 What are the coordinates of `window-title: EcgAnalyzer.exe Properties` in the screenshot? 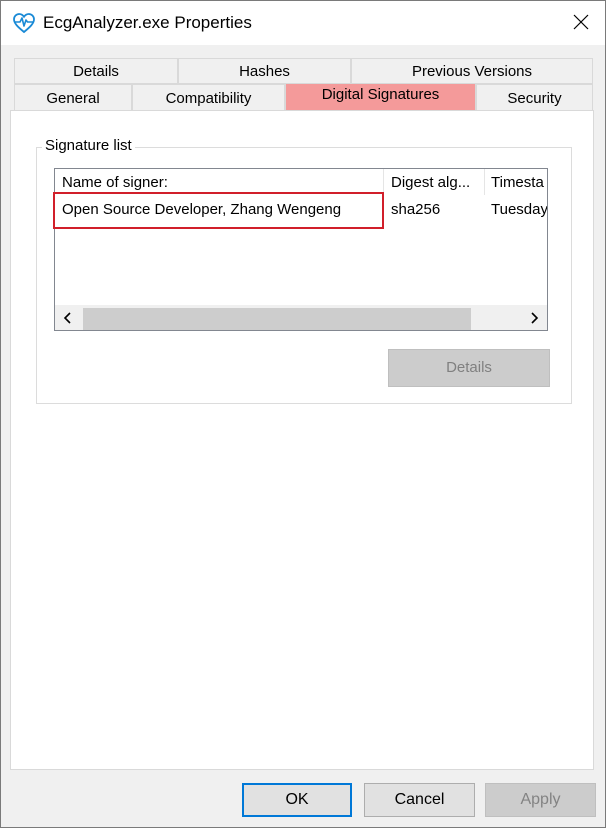 It's located at (147, 22).